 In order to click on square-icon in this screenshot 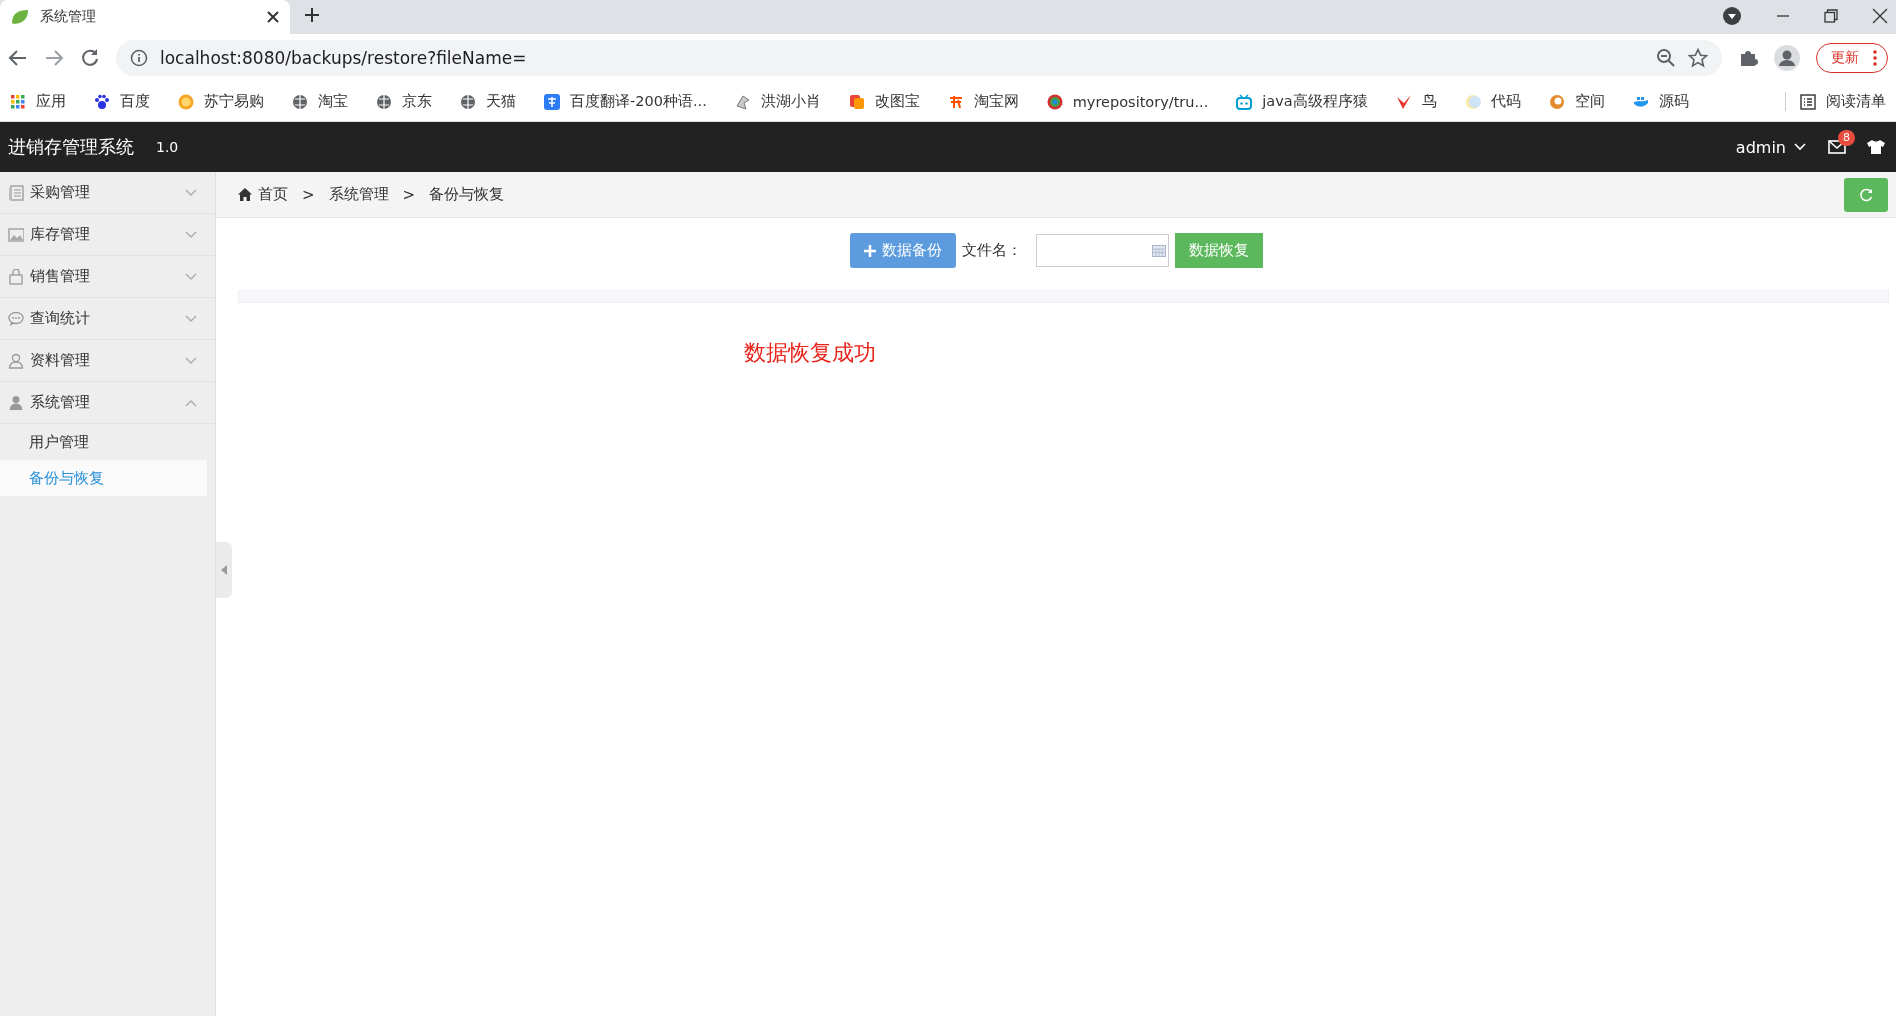, I will do `click(856, 101)`.